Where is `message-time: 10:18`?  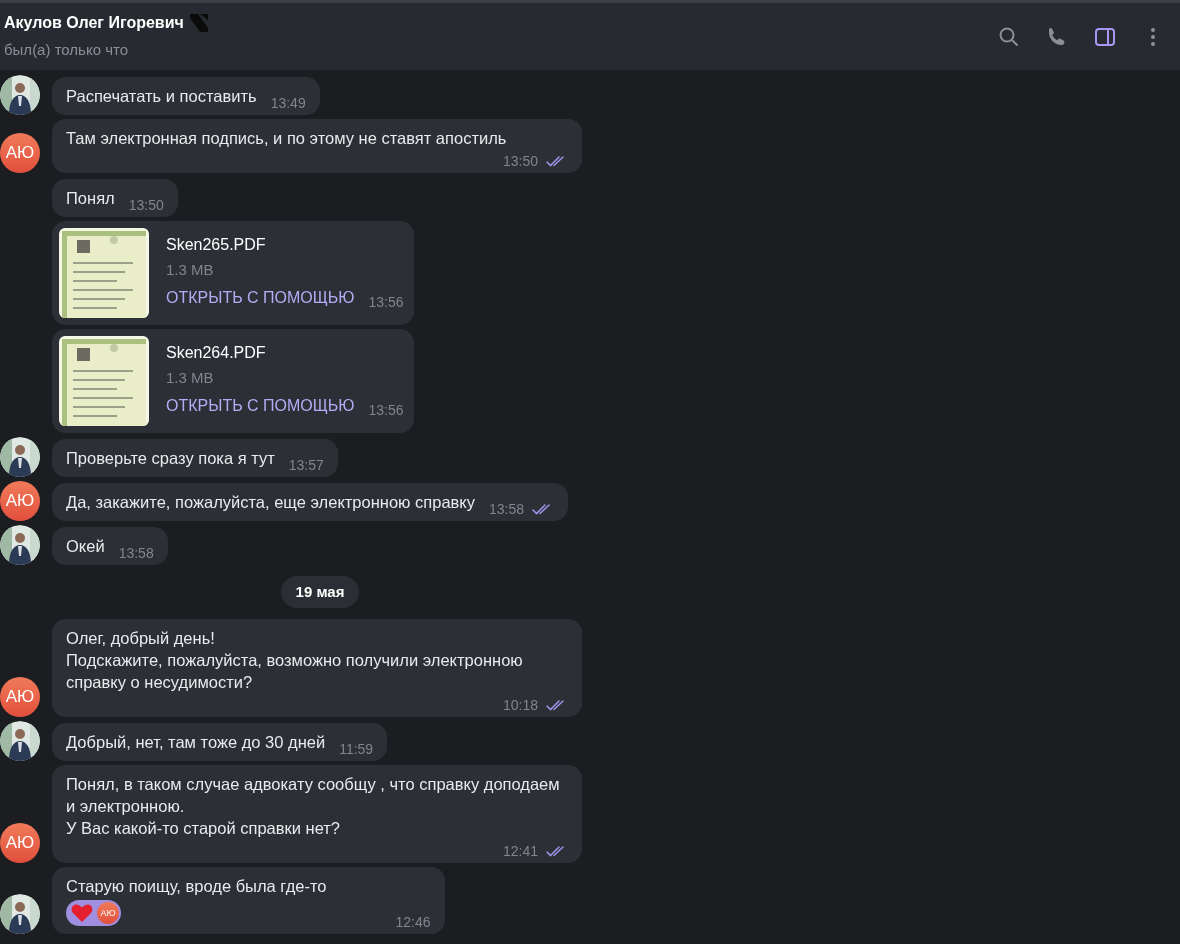
message-time: 10:18 is located at coordinates (520, 705).